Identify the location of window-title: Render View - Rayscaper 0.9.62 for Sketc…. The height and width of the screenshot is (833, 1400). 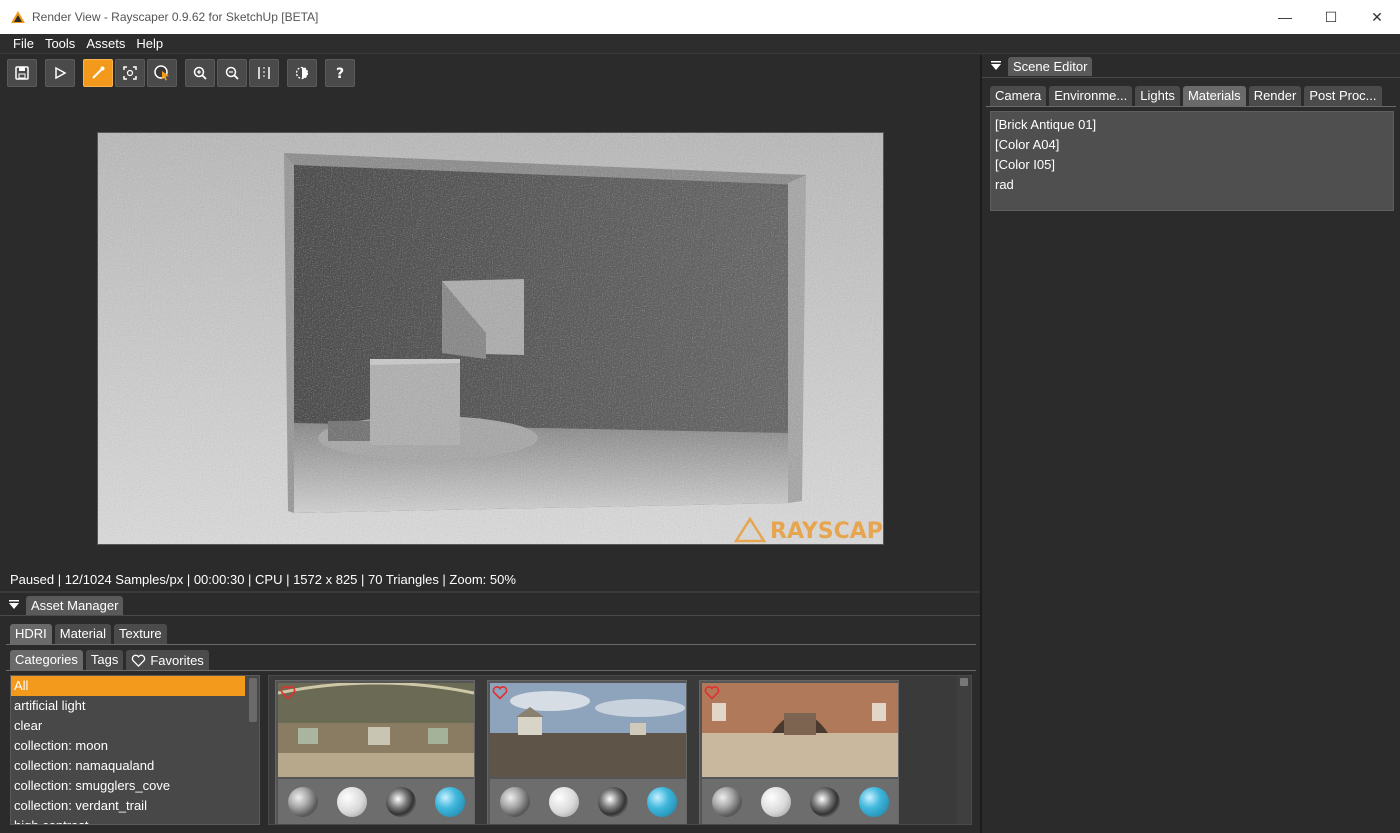
(175, 17).